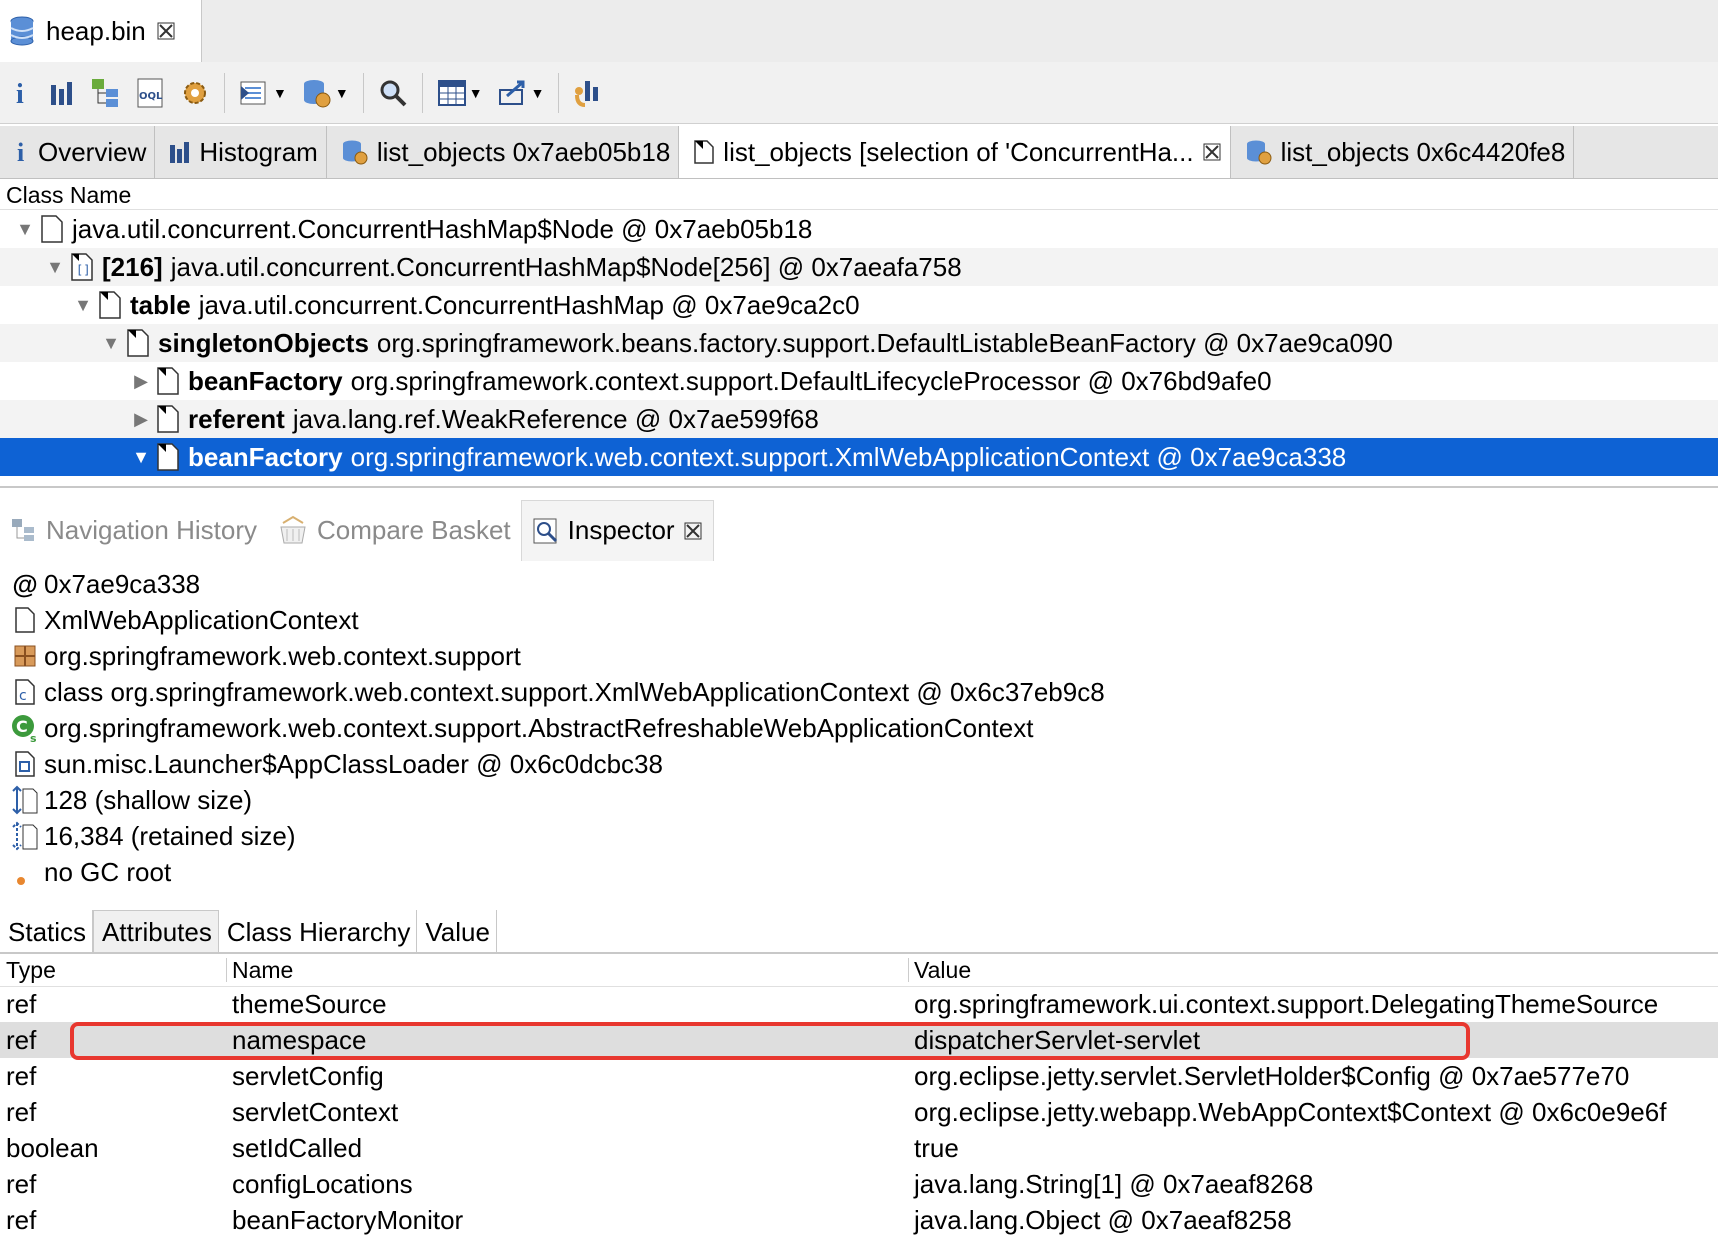 The height and width of the screenshot is (1248, 1718). Describe the element at coordinates (859, 656) in the screenshot. I see `package-row: org.springframework.web.context.support` at that location.